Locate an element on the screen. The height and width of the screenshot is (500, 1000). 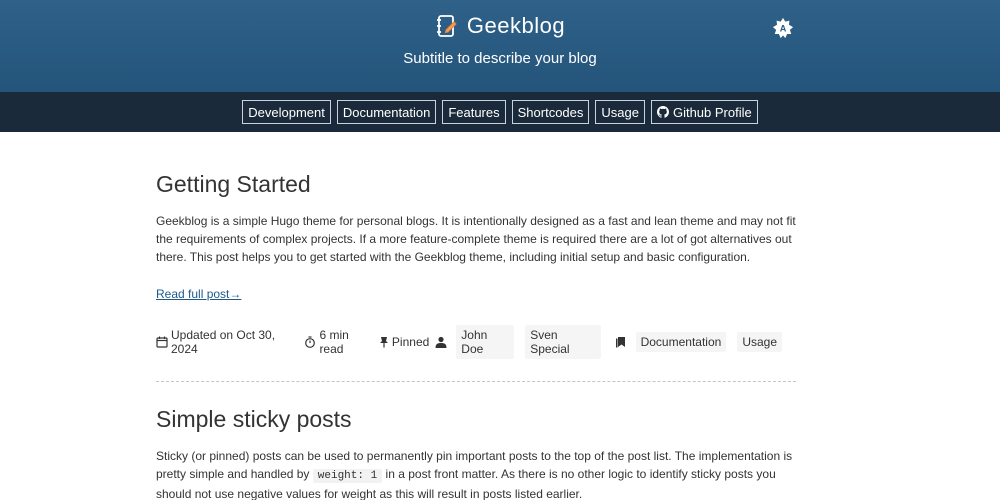
menu-item-label: Features is located at coordinates (474, 112).